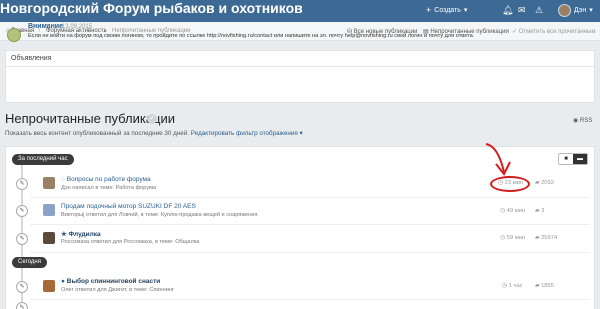 The image size is (600, 309). What do you see at coordinates (429, 10) in the screenshot?
I see `plus-icon: +` at bounding box center [429, 10].